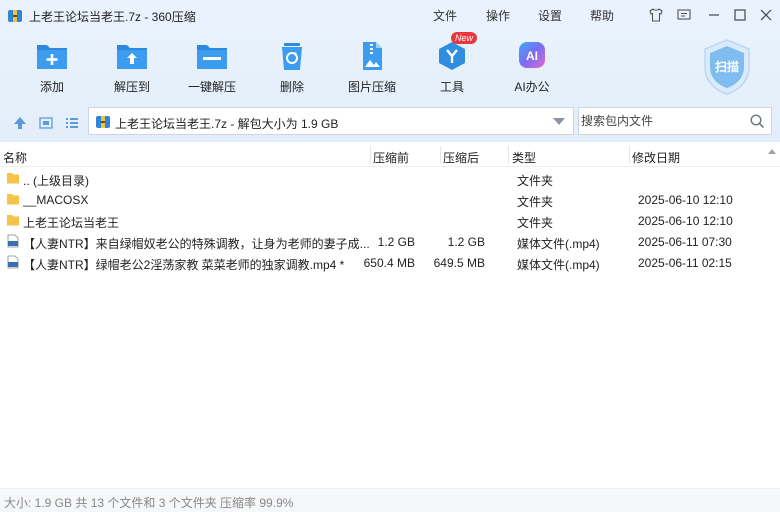  I want to click on delete-label: 删除, so click(291, 87).